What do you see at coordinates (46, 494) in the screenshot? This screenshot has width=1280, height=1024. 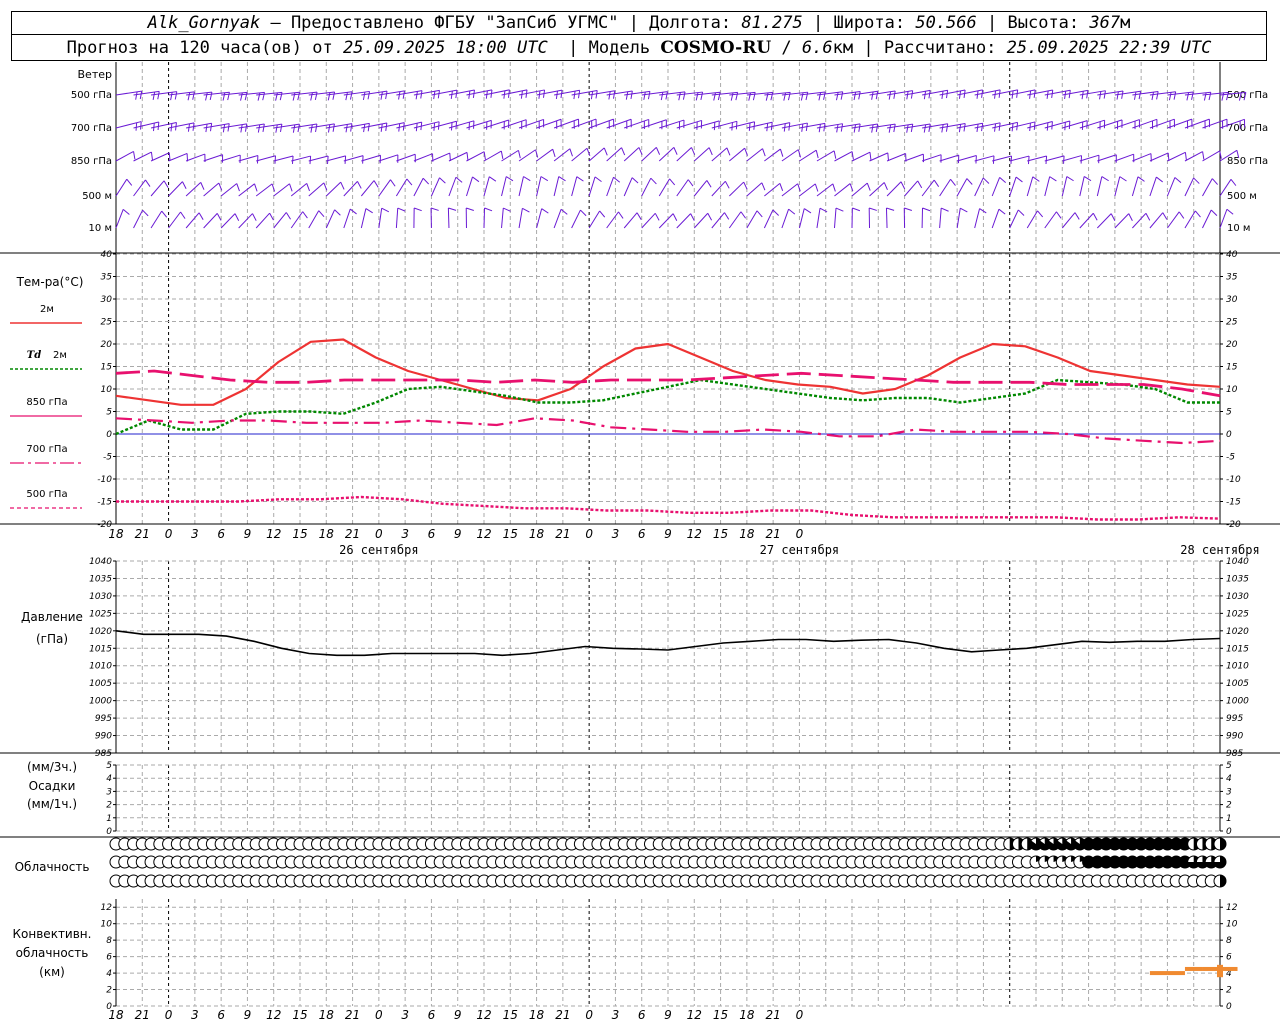 I see `legend-label: 500 гПа` at bounding box center [46, 494].